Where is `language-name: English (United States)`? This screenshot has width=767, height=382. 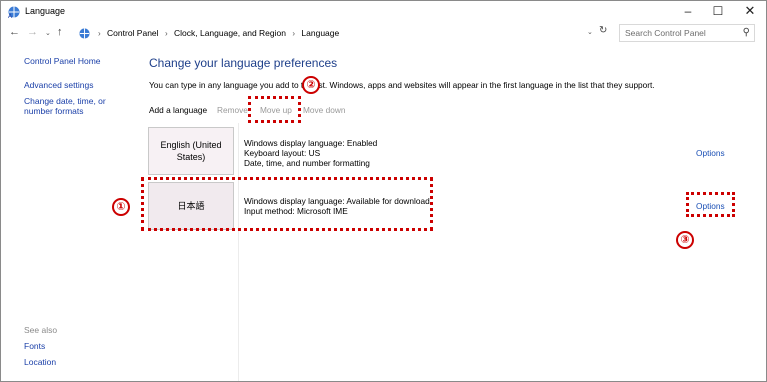
language-name: English (United States) is located at coordinates (191, 151).